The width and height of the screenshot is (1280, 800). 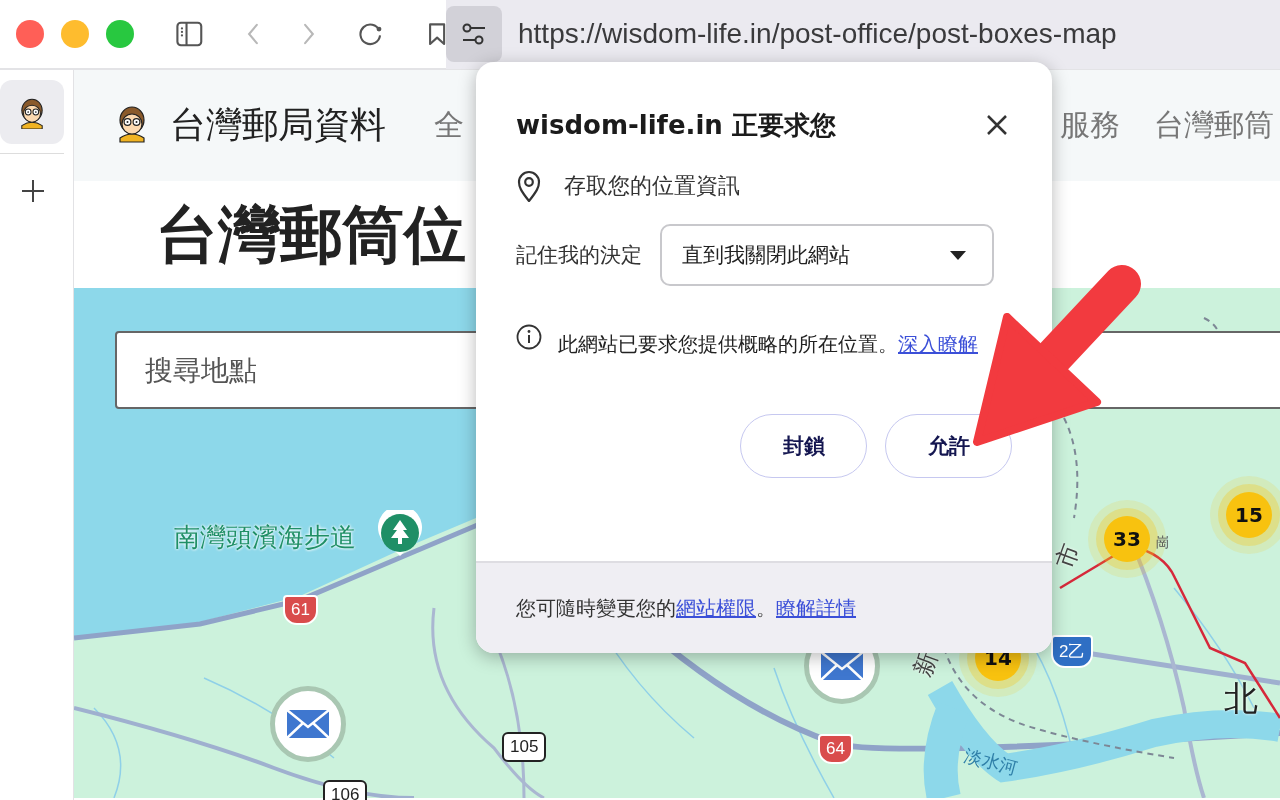 What do you see at coordinates (300, 610) in the screenshot?
I see `road-shield: 61` at bounding box center [300, 610].